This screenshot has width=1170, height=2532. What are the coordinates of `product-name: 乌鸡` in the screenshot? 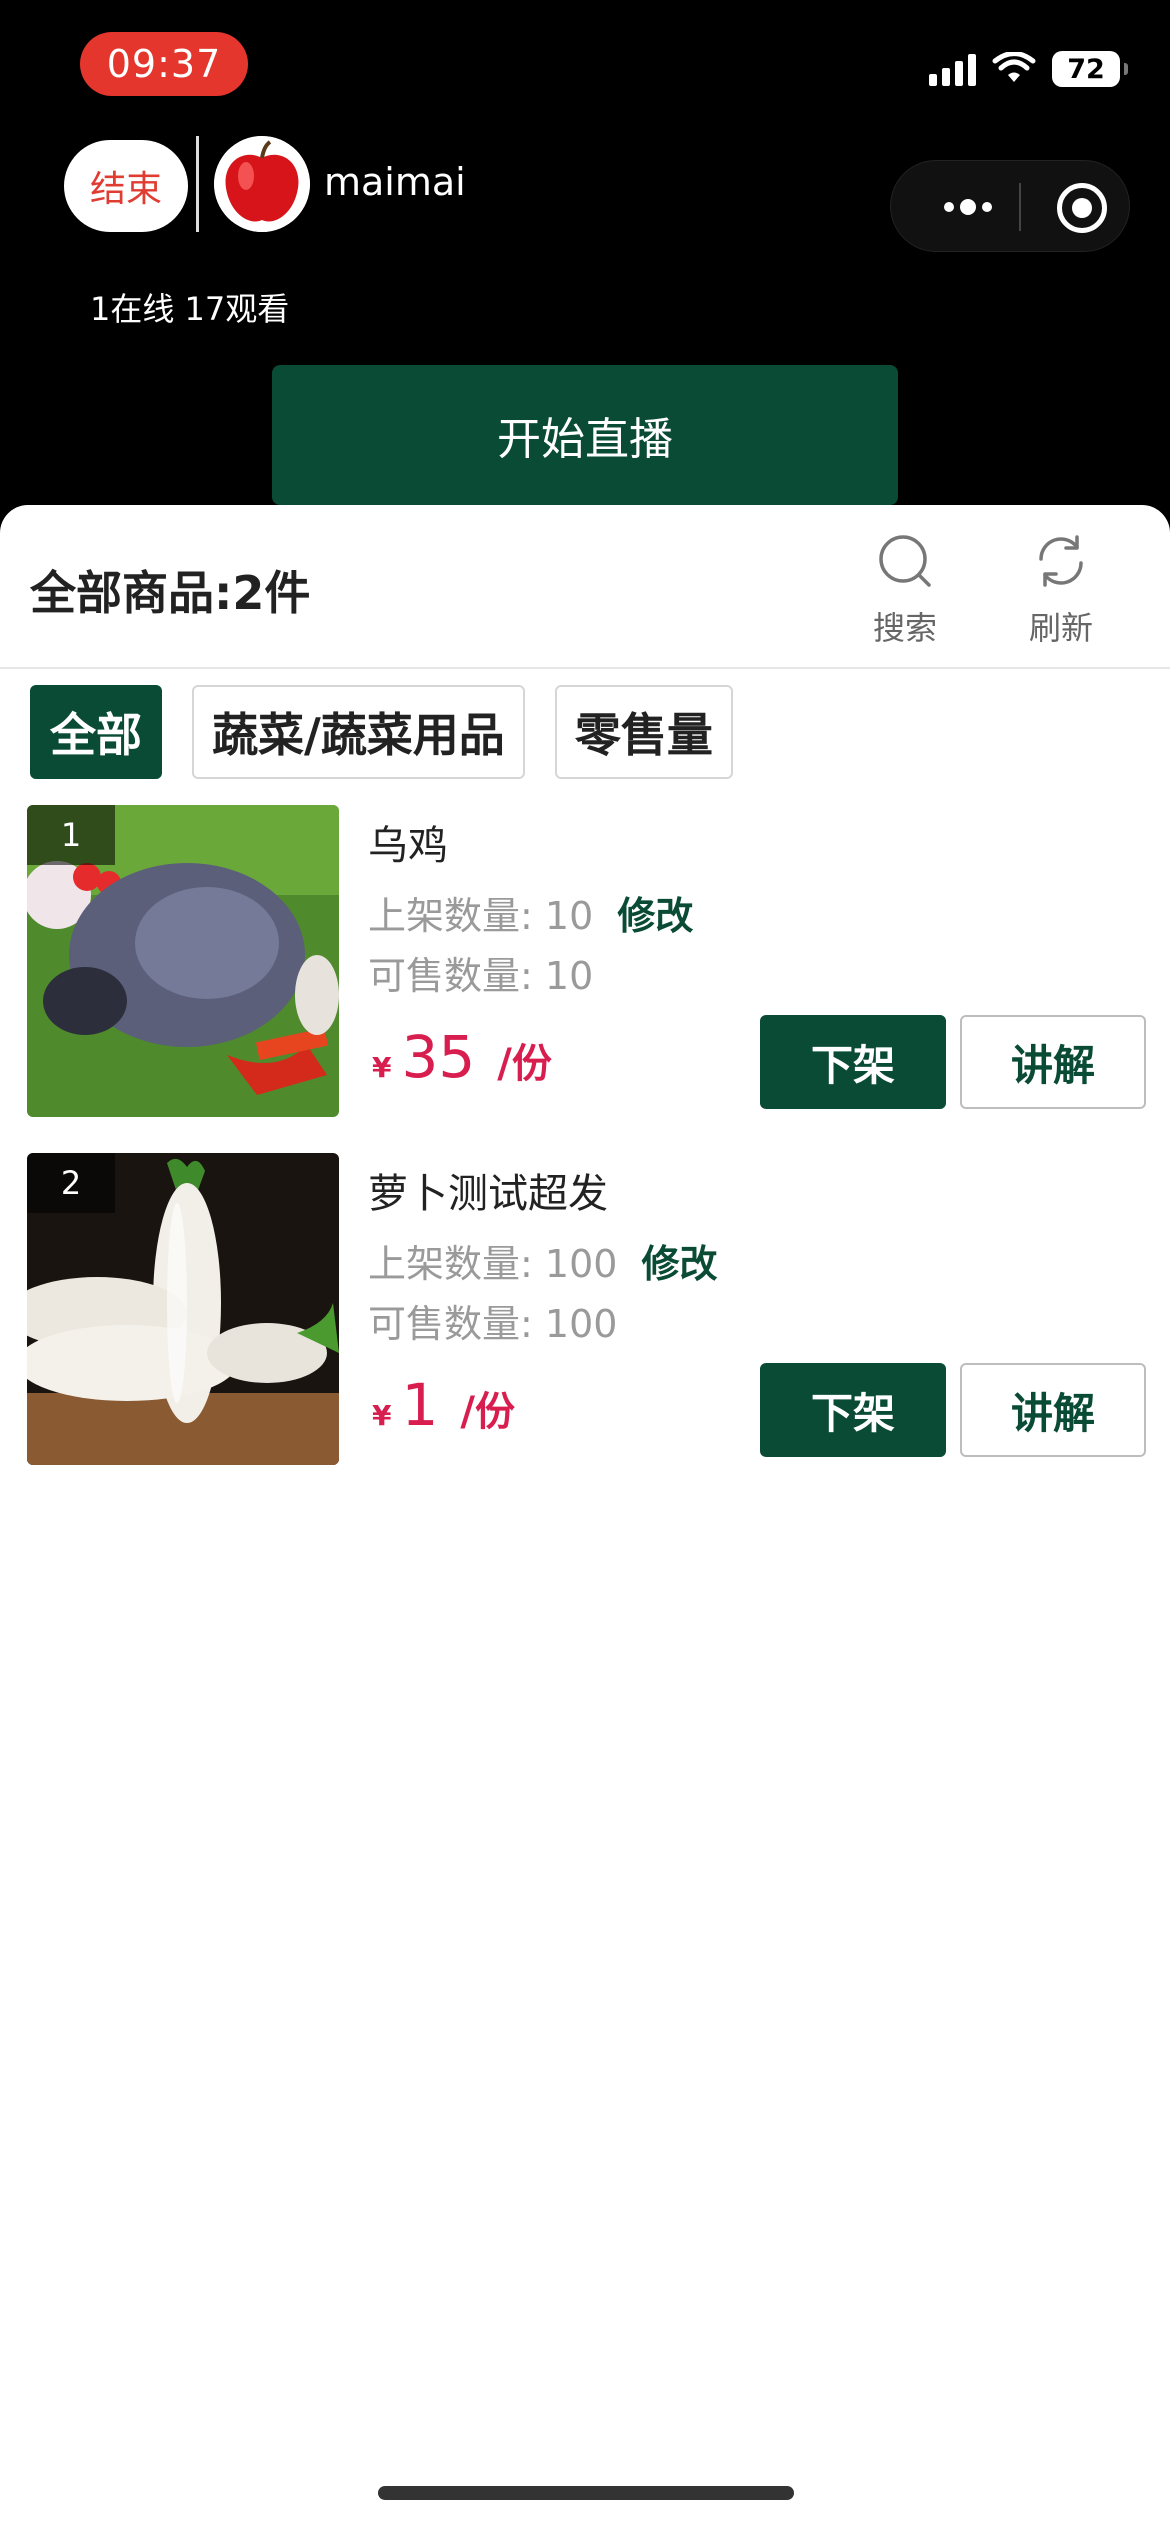 It's located at (408, 846).